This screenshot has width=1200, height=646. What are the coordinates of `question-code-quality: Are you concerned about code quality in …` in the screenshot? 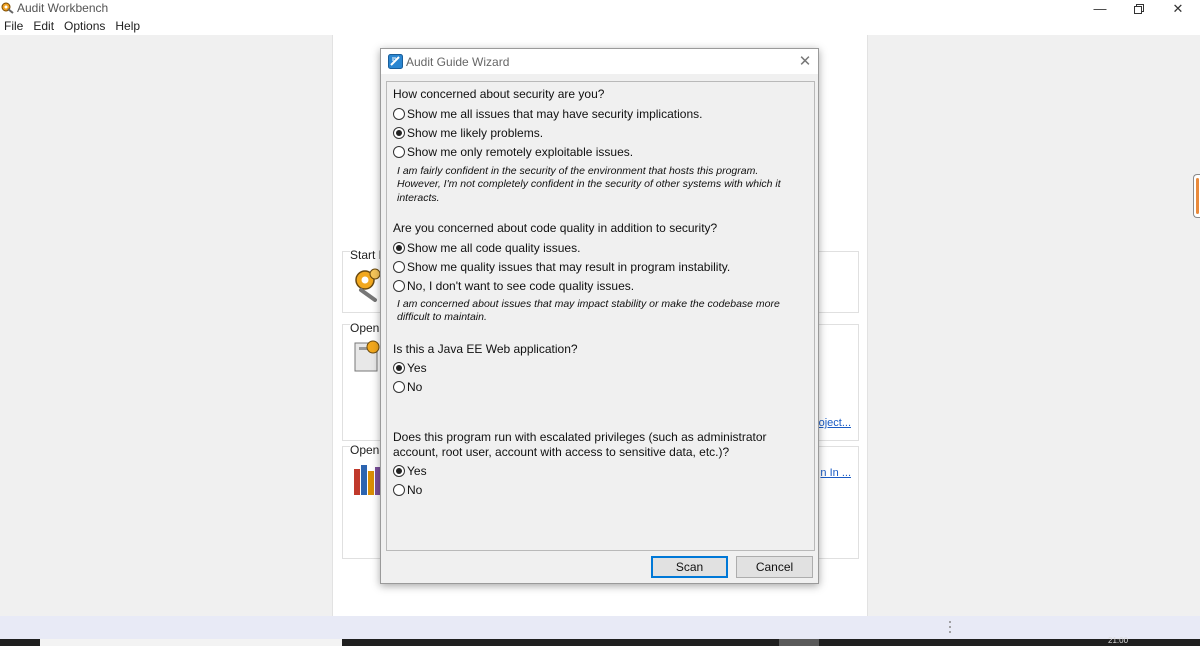 It's located at (555, 228).